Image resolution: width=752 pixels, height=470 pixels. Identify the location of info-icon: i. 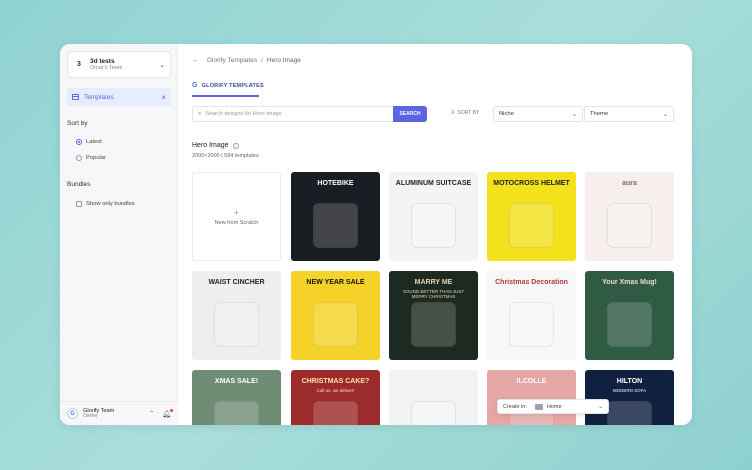
(235, 145).